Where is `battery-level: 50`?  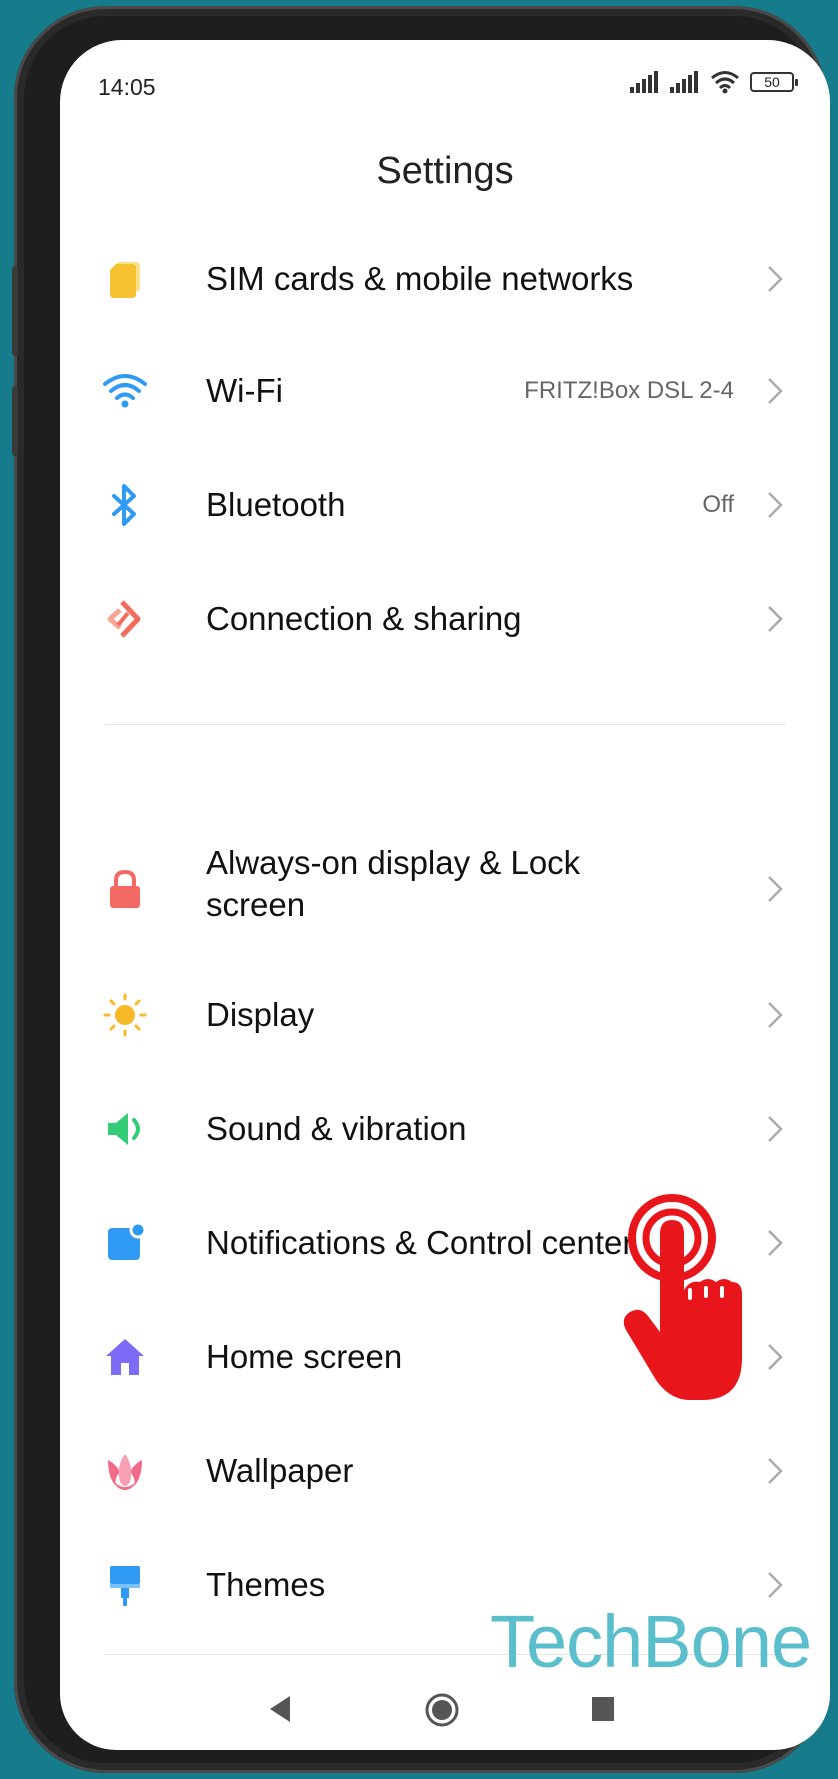 battery-level: 50 is located at coordinates (772, 82).